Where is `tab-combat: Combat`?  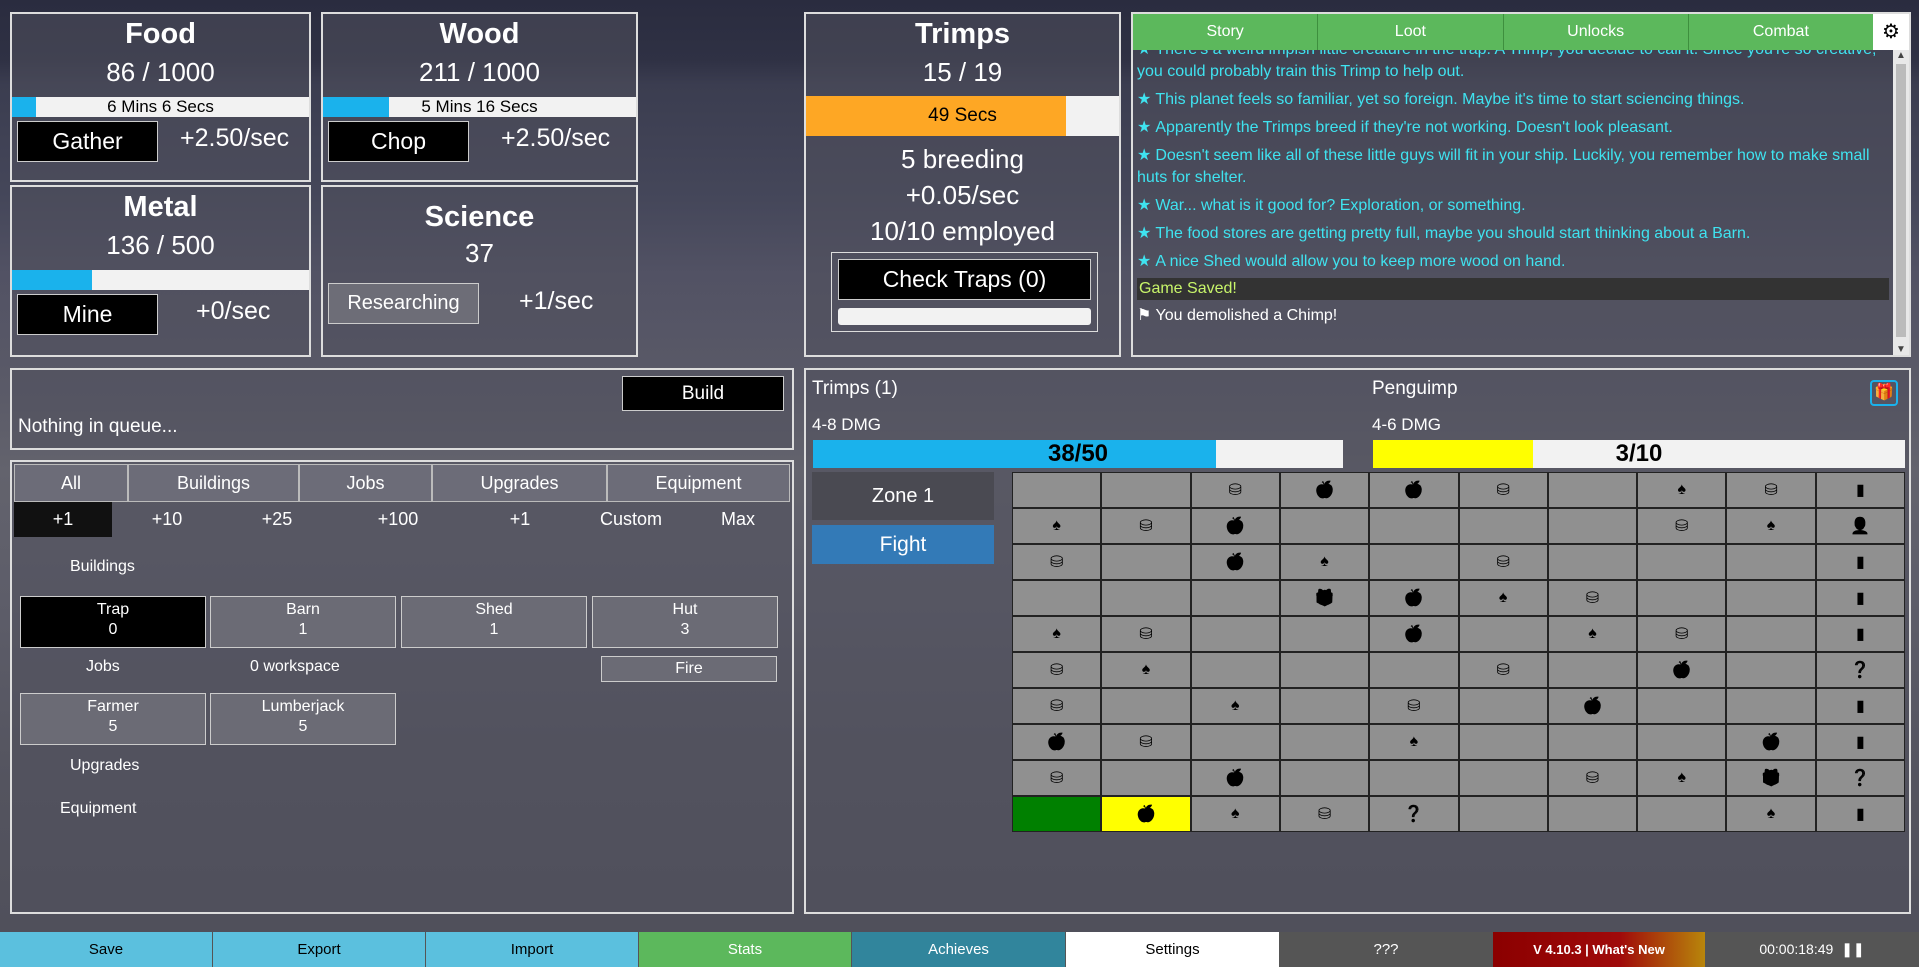 tab-combat: Combat is located at coordinates (1781, 32).